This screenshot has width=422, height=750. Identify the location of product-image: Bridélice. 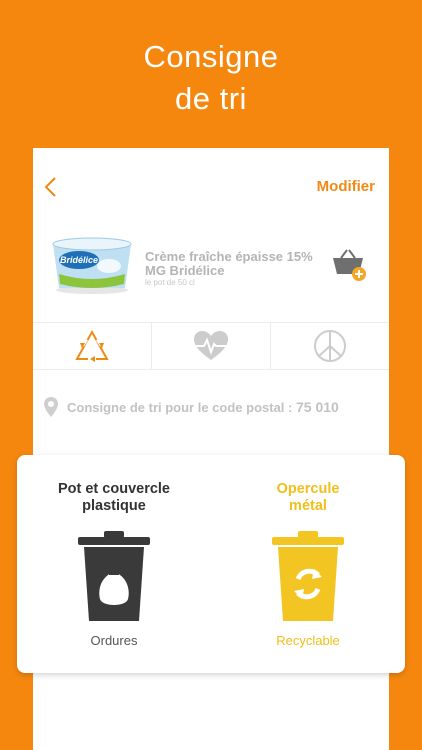
(92, 265).